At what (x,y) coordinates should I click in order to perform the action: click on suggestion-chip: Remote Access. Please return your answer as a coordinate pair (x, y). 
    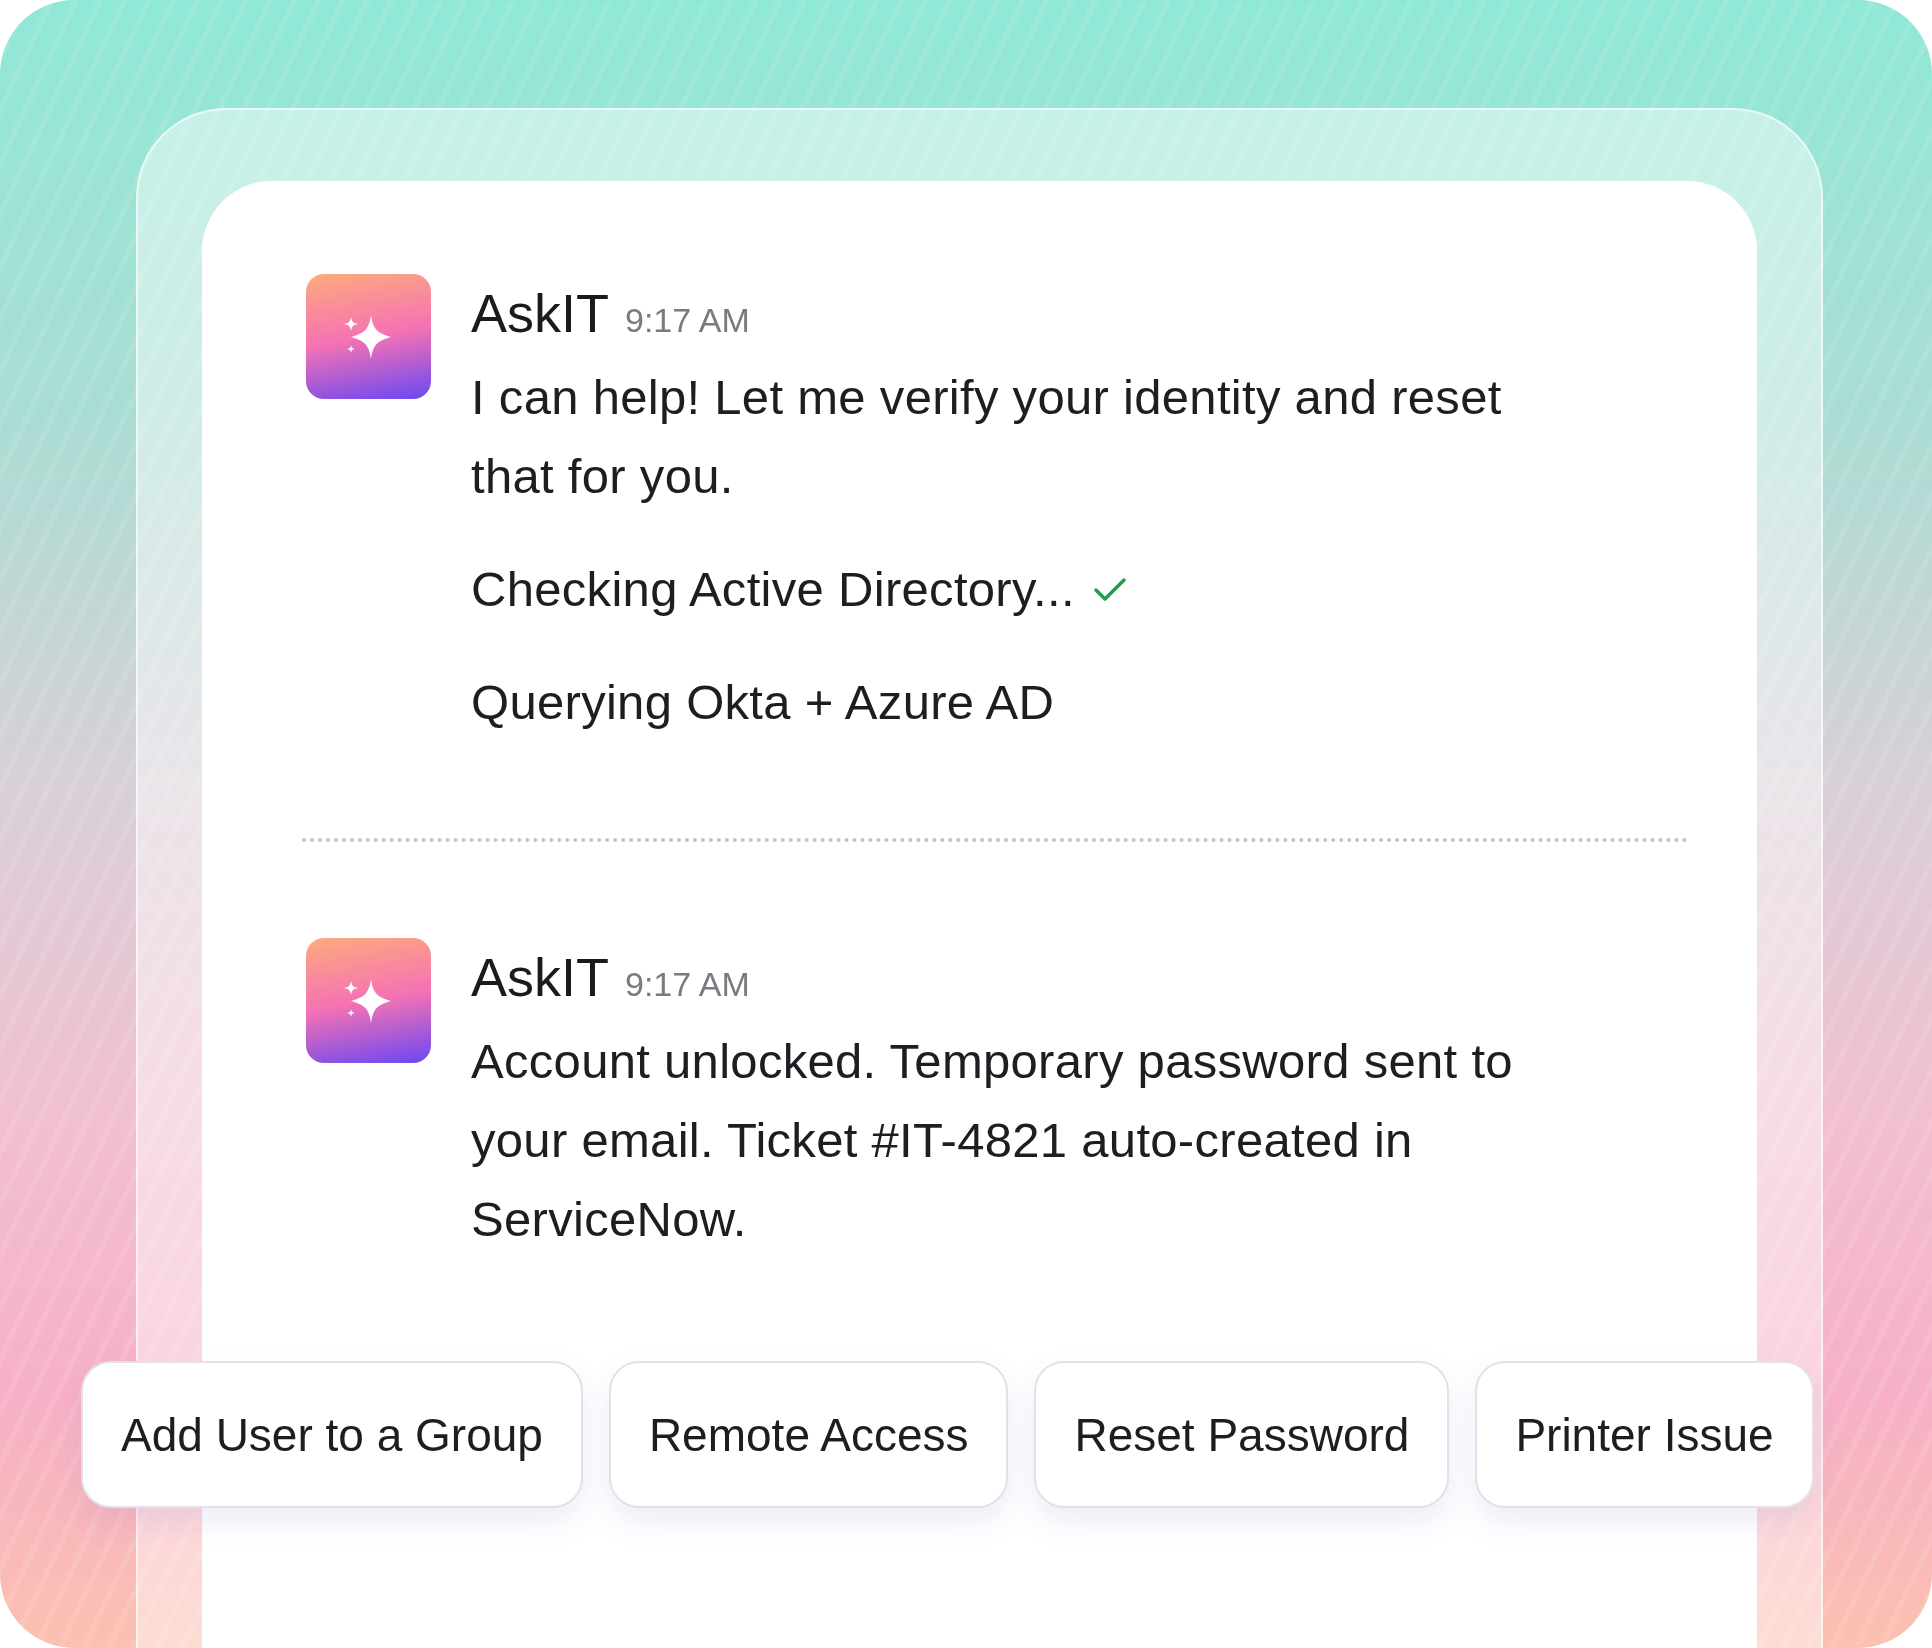
    Looking at the image, I should click on (808, 1434).